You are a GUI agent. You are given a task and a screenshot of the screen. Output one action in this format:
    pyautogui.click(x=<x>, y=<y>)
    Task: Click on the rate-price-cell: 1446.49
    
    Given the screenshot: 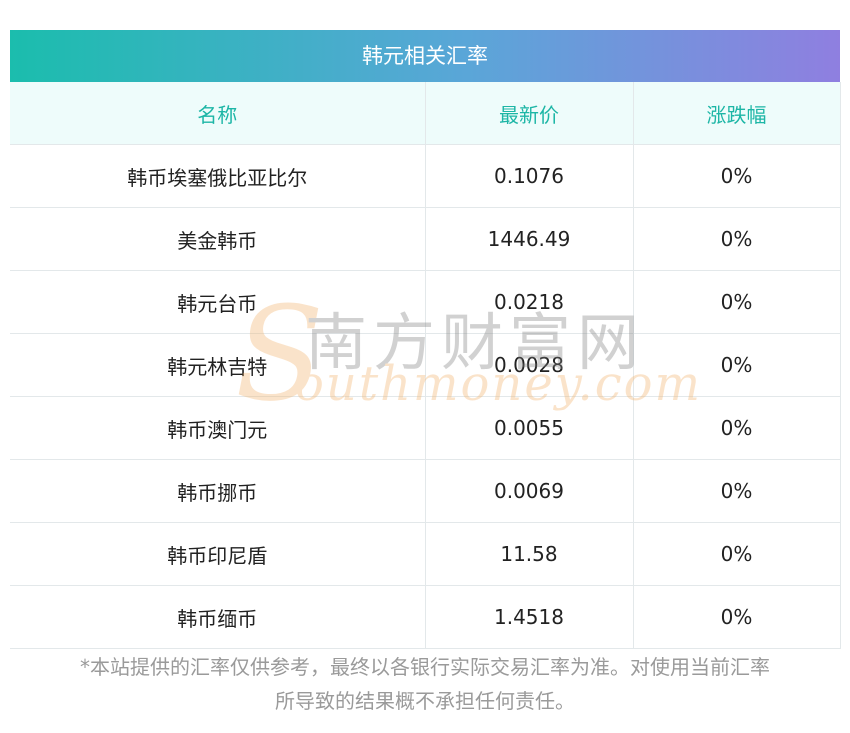 What is the action you would take?
    pyautogui.click(x=528, y=239)
    